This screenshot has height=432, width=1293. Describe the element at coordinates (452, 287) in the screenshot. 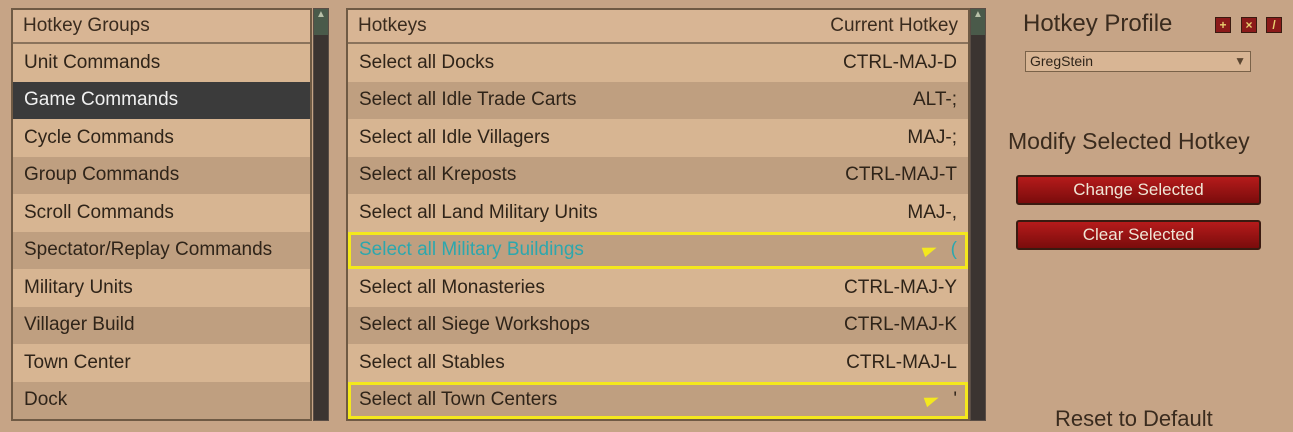

I see `hotkey-action-label: Select all Monasteries` at that location.